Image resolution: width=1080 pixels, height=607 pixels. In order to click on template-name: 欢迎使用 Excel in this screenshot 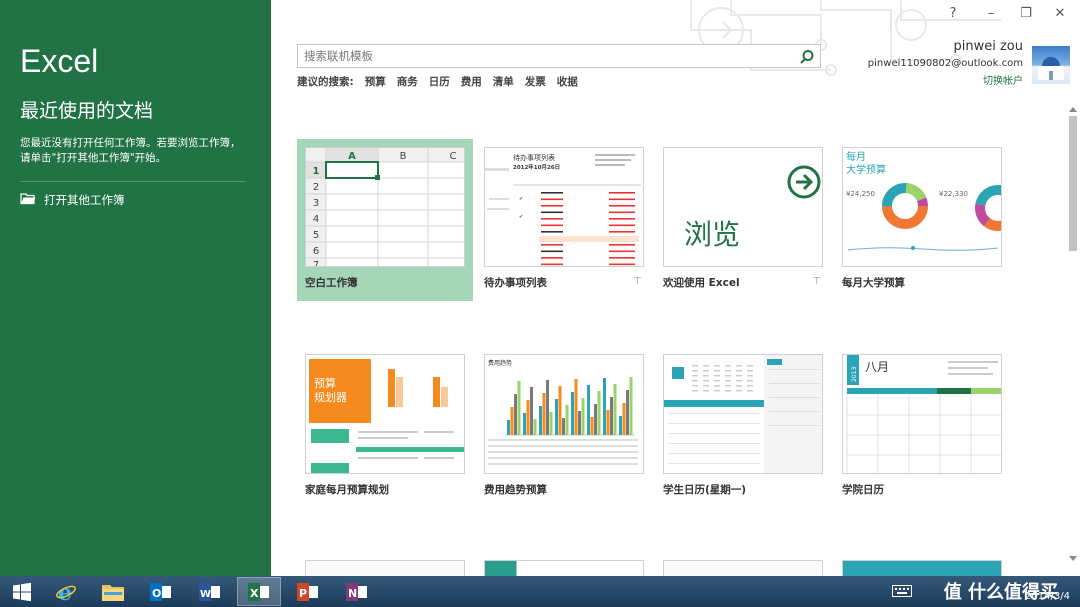, I will do `click(701, 283)`.